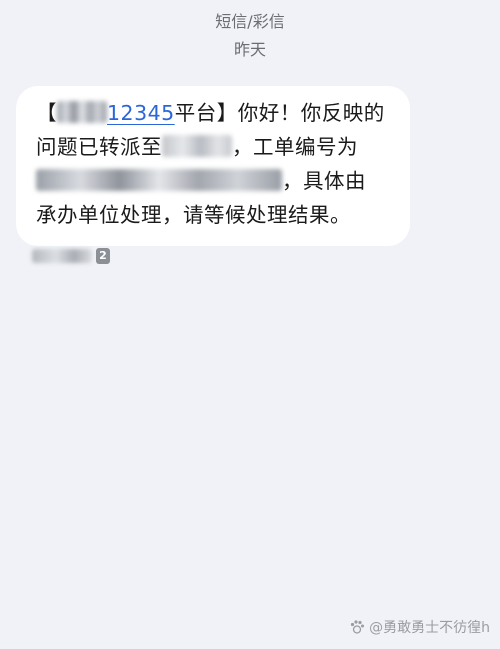  Describe the element at coordinates (46, 113) in the screenshot. I see `open-bracket: 【` at that location.